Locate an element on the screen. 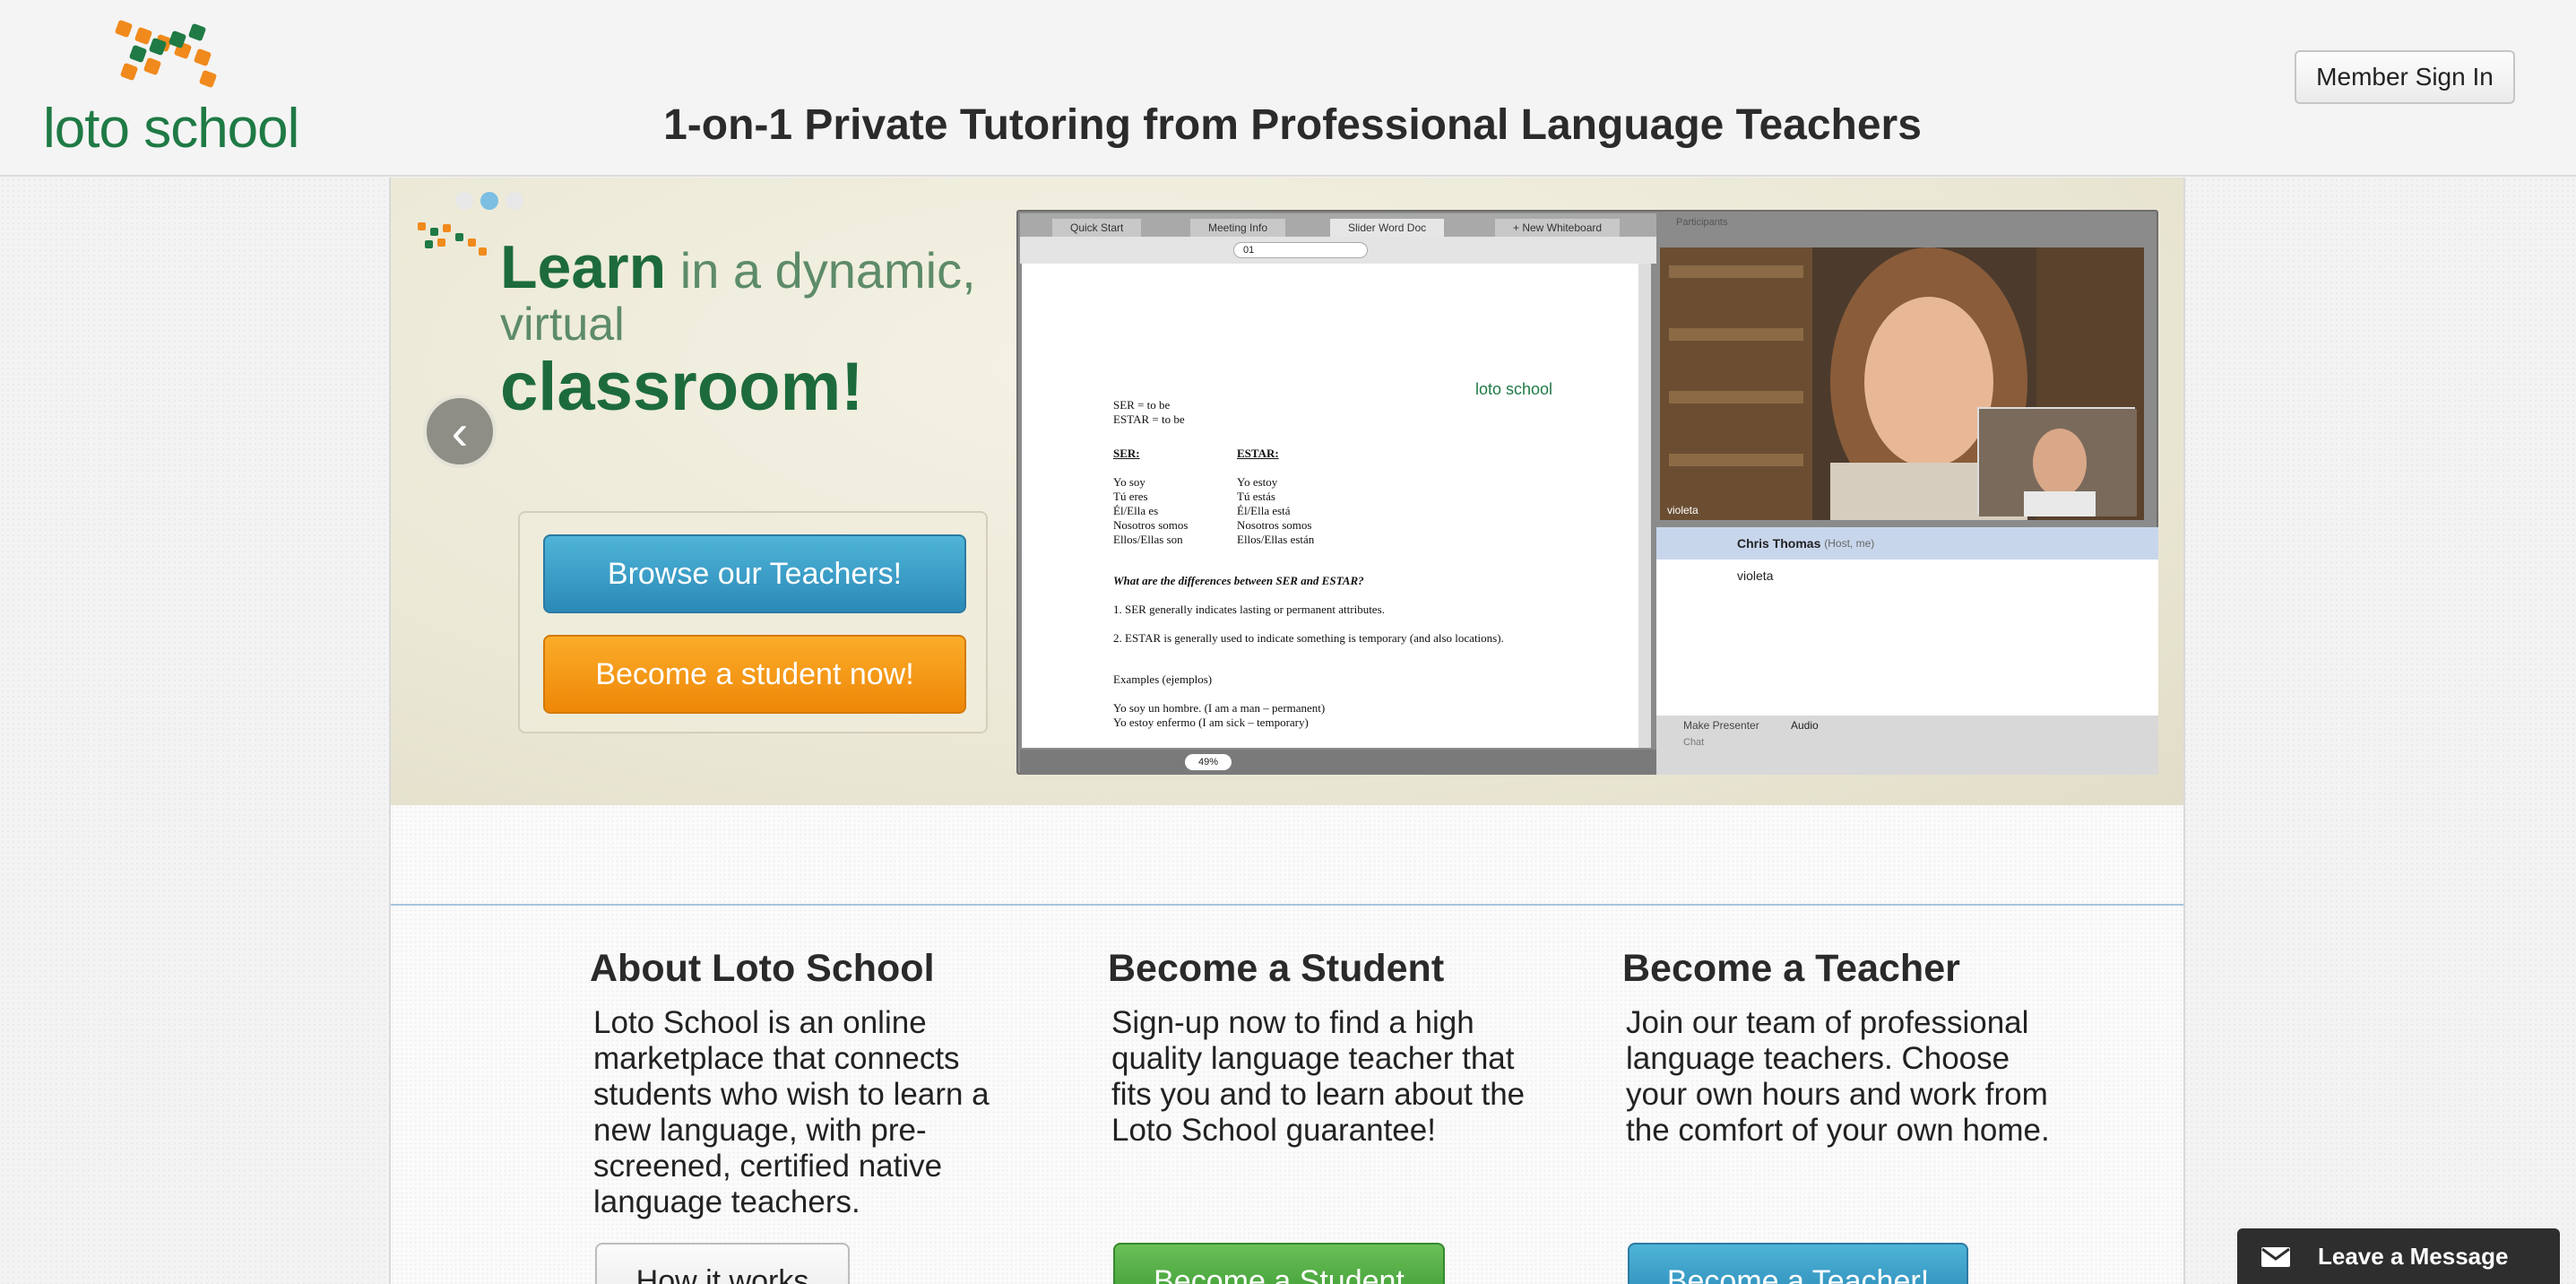 This screenshot has height=1284, width=2576. doc-line: ESTAR: is located at coordinates (1258, 453).